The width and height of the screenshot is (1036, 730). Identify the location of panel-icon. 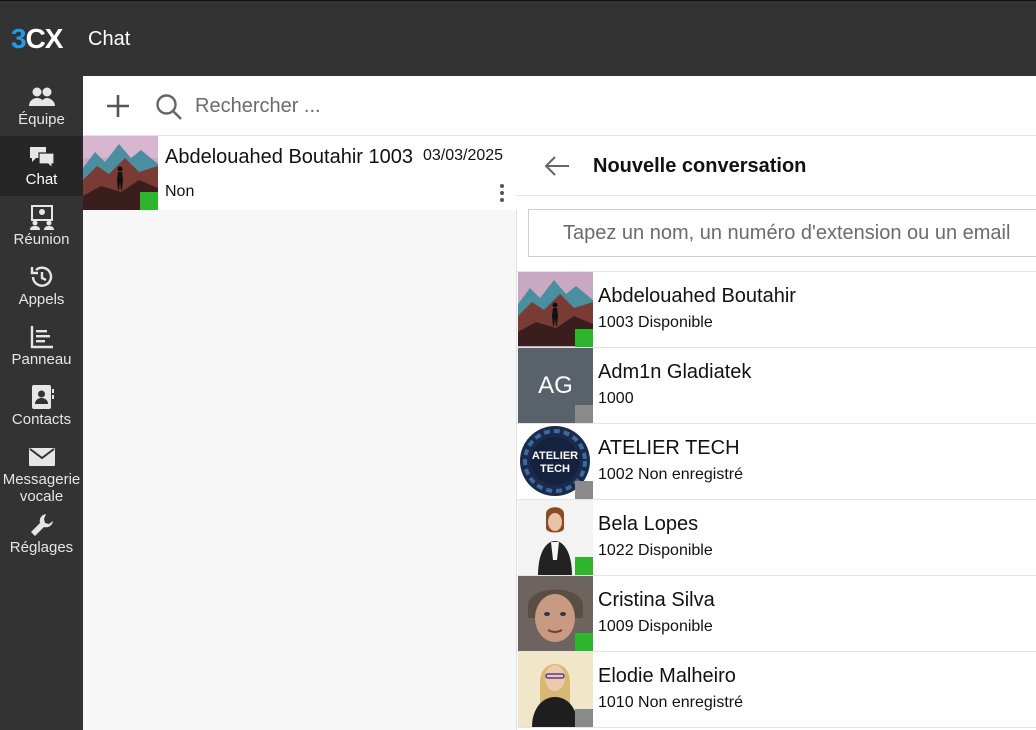
(42, 337).